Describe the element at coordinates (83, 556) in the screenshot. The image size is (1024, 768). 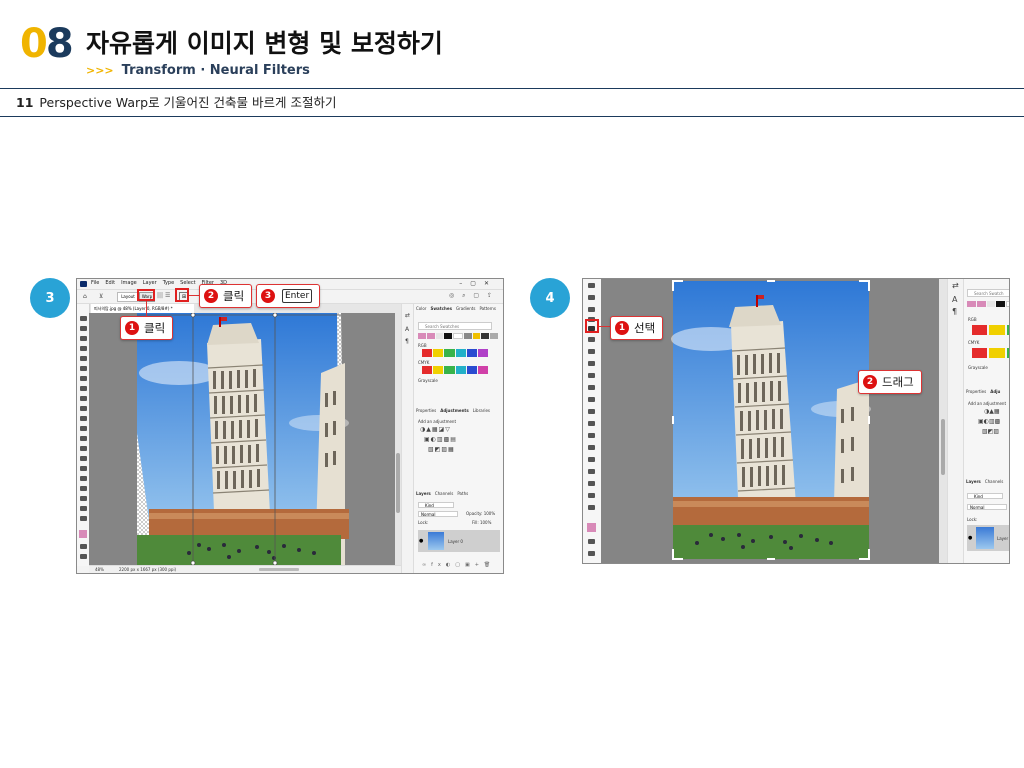
I see `screen-mode-icon` at that location.